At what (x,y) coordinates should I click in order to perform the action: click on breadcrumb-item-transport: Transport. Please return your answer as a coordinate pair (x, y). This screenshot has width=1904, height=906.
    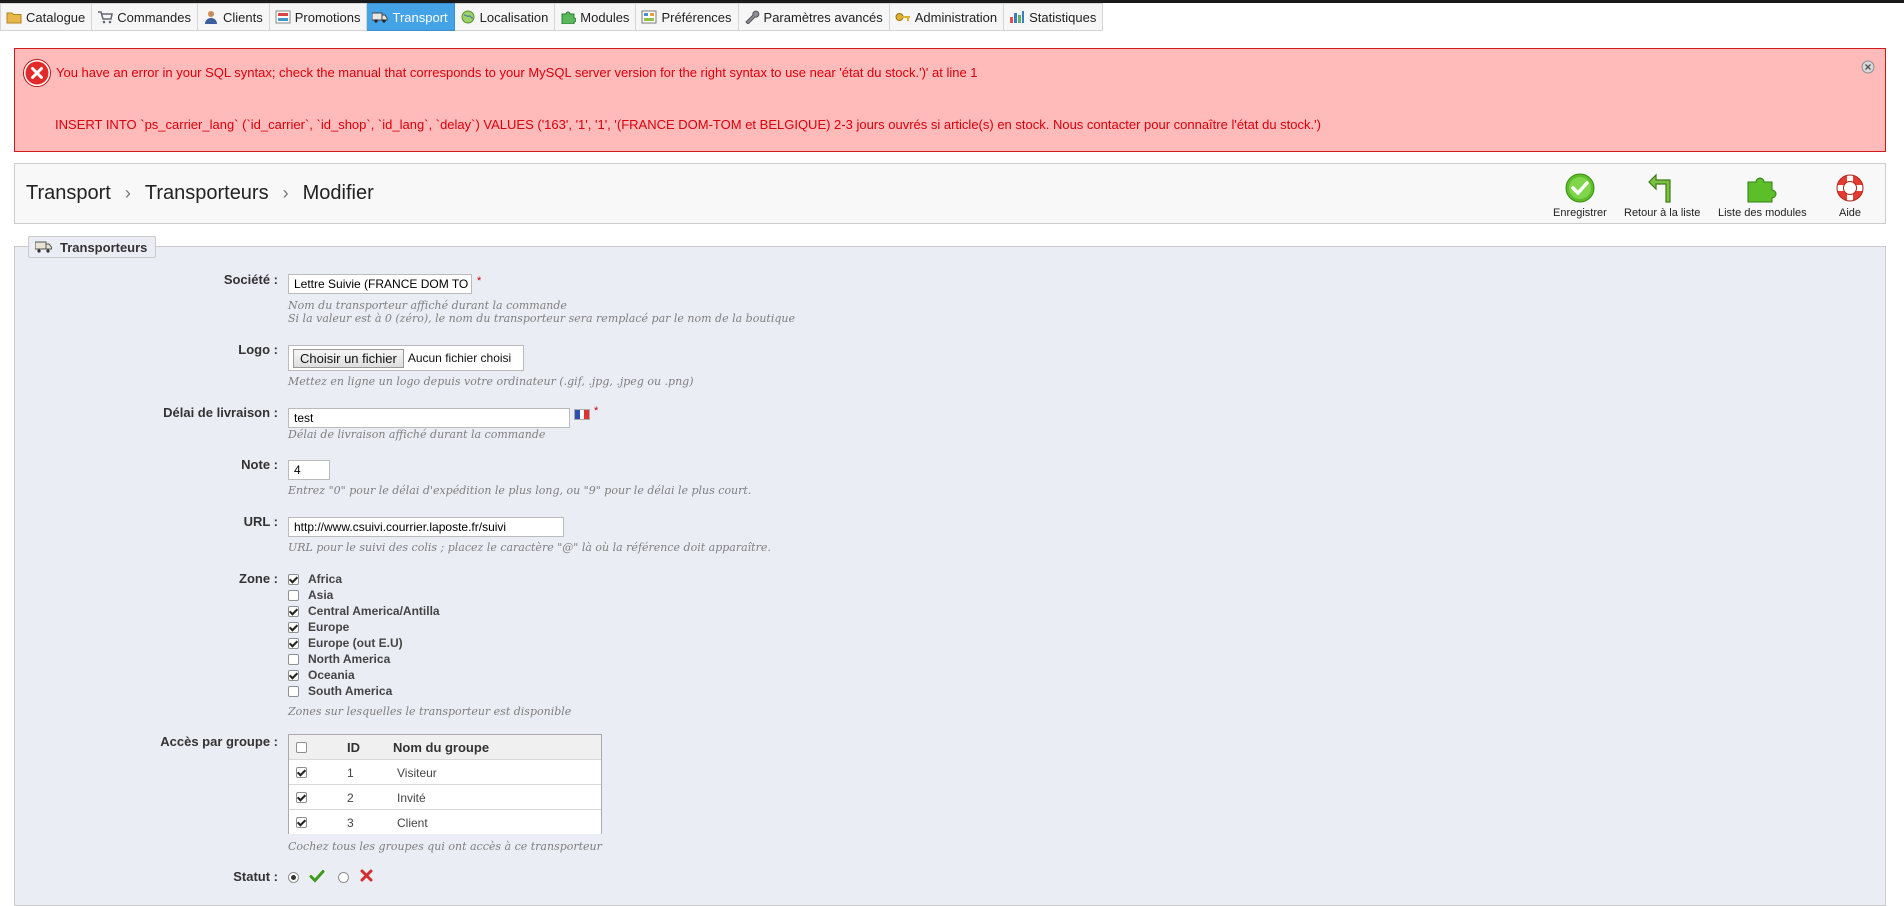
    Looking at the image, I should click on (68, 193).